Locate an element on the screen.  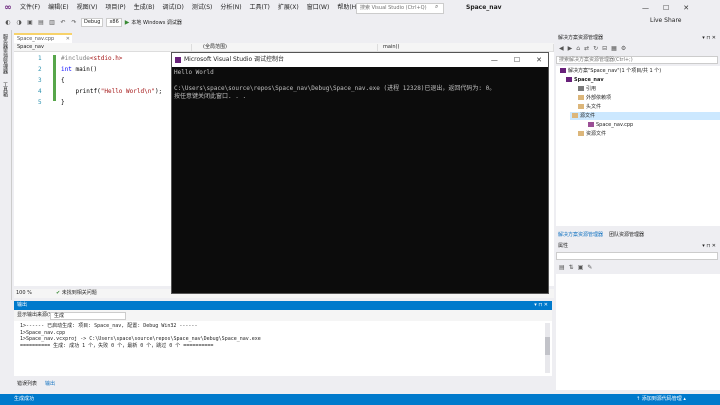
tree-item-header-files: 头文件 is located at coordinates (589, 107).